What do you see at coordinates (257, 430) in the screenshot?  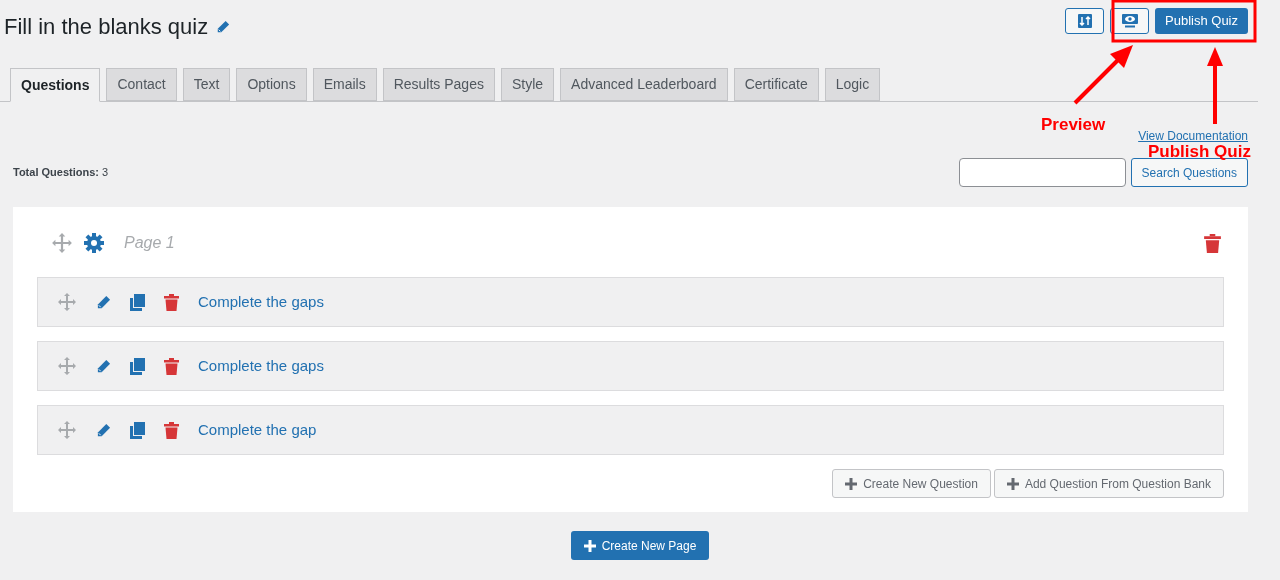 I see `question-title: Complete the gap` at bounding box center [257, 430].